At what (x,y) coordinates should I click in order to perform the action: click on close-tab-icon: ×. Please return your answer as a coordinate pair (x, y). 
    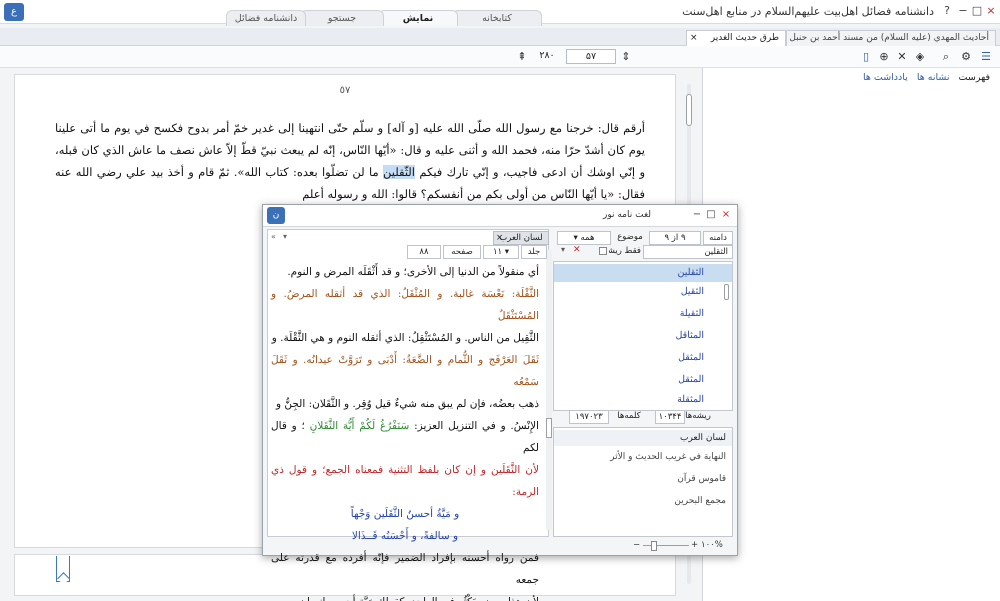
    Looking at the image, I should click on (694, 38).